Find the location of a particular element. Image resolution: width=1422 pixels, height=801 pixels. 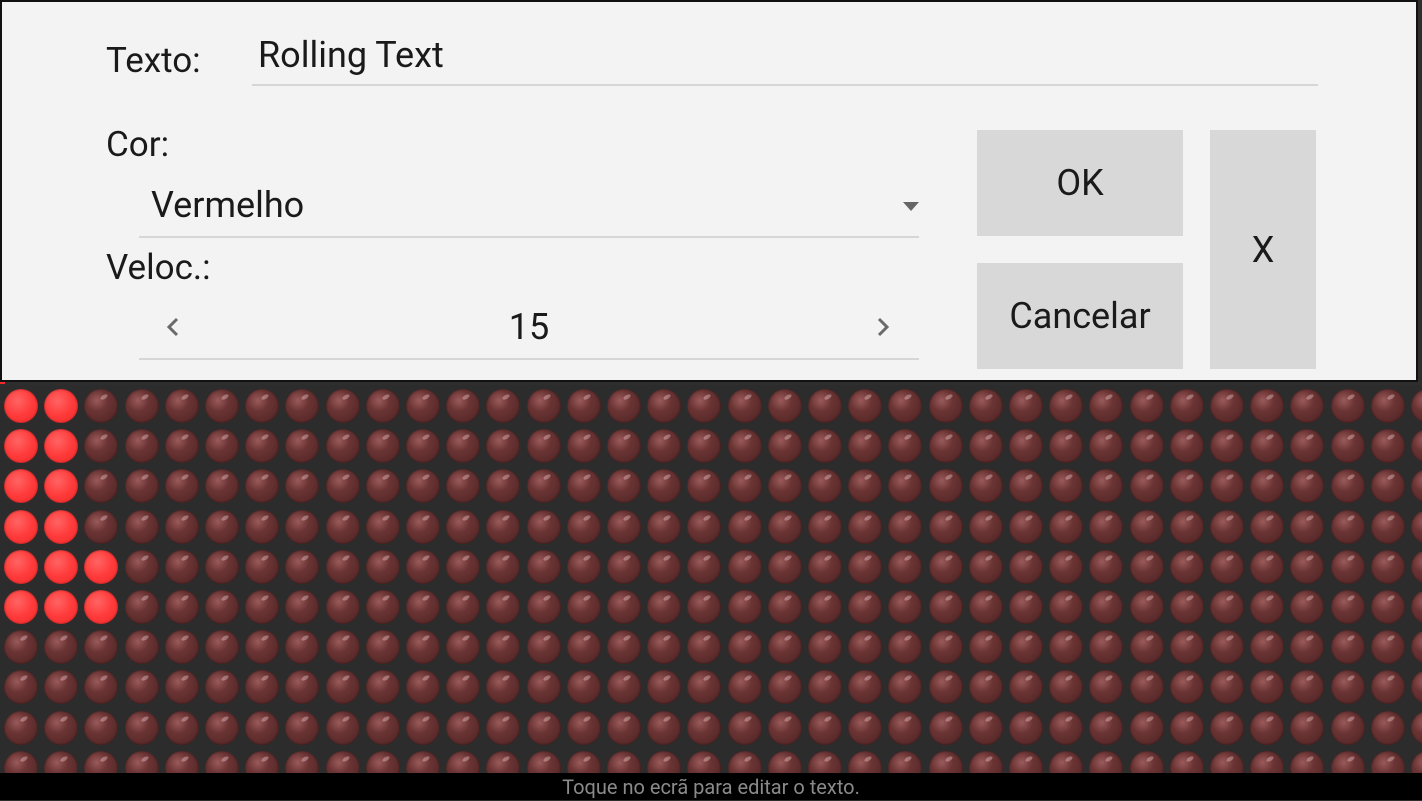

color-select: Vermelho is located at coordinates (529, 204).